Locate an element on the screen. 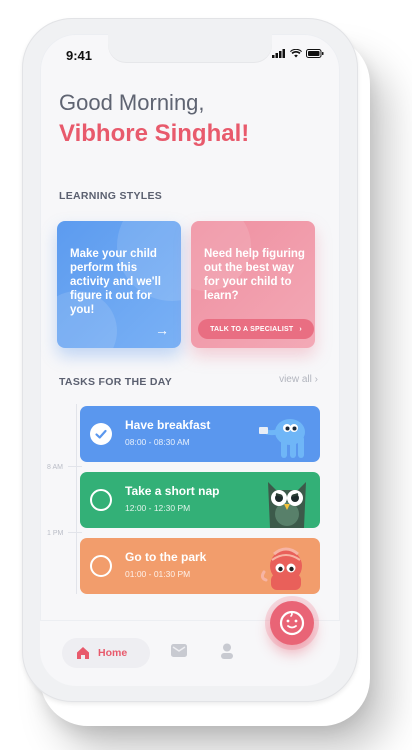 The width and height of the screenshot is (412, 750). view-all-link: view all › is located at coordinates (298, 379).